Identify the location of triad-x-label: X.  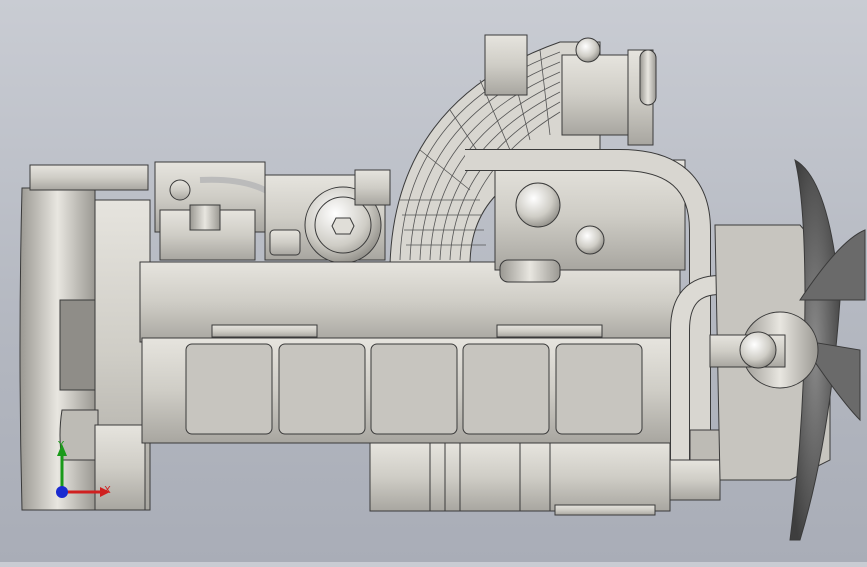
(107, 490).